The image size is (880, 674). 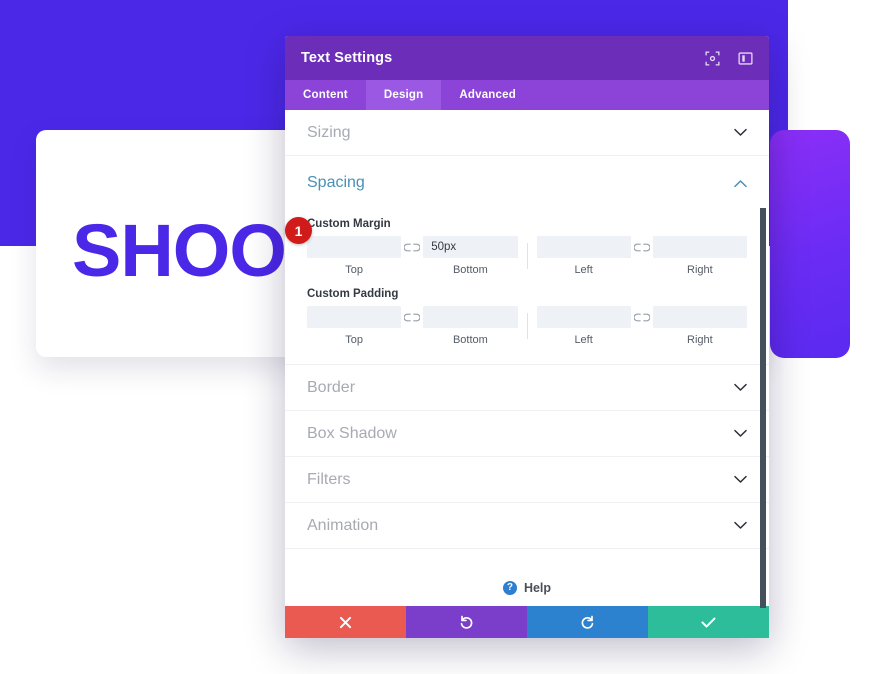 What do you see at coordinates (343, 525) in the screenshot?
I see `section-animation-label: Animation` at bounding box center [343, 525].